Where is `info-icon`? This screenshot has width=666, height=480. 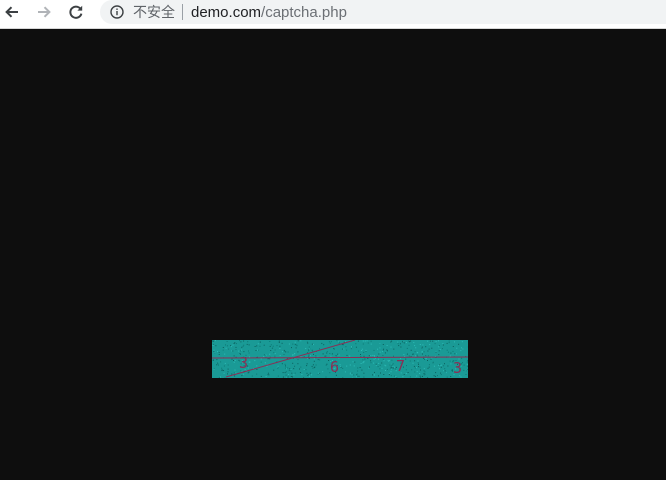
info-icon is located at coordinates (117, 12).